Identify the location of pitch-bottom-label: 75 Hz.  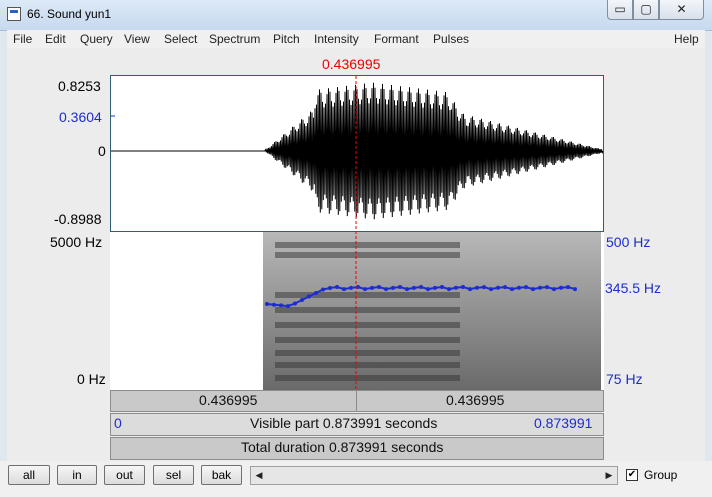
(624, 379).